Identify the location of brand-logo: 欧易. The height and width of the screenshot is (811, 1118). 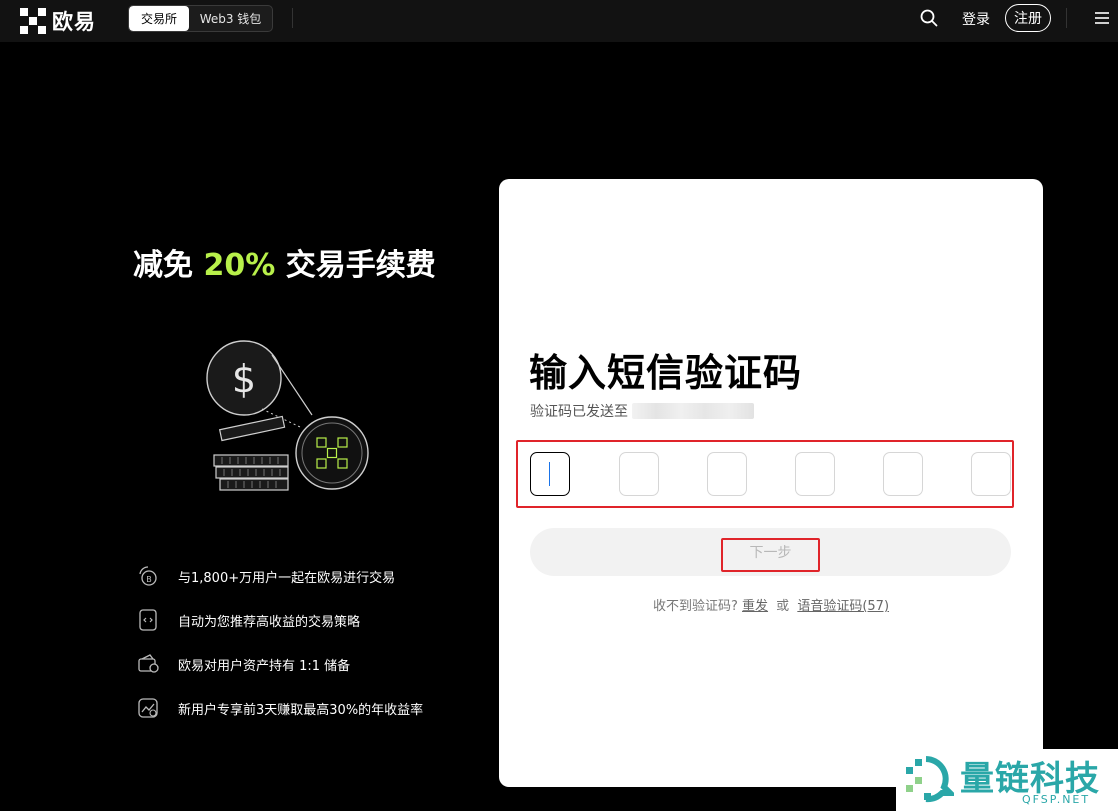
(58, 21).